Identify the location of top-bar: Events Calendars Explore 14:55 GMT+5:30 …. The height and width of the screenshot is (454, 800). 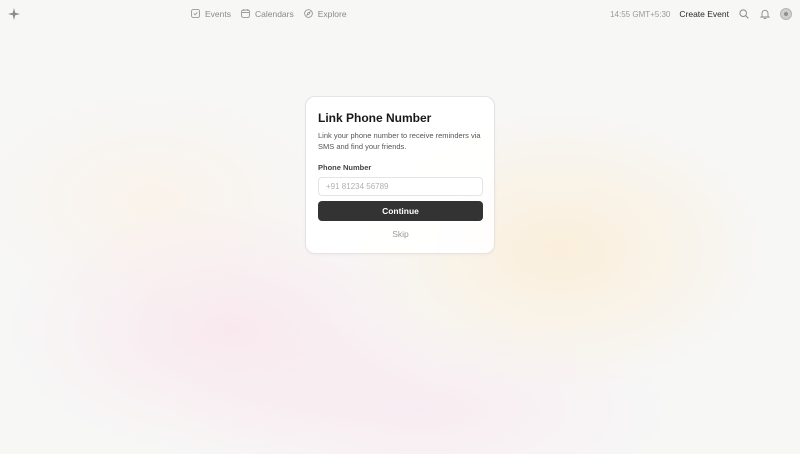
(400, 14).